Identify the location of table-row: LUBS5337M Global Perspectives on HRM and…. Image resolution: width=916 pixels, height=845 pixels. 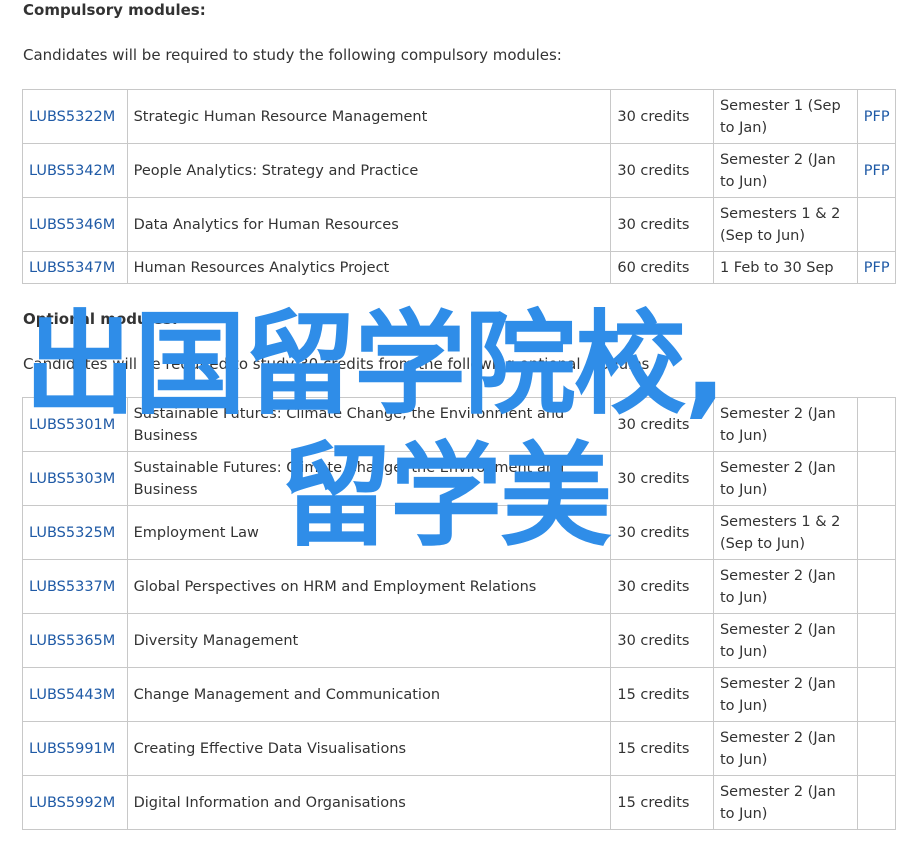
(459, 586).